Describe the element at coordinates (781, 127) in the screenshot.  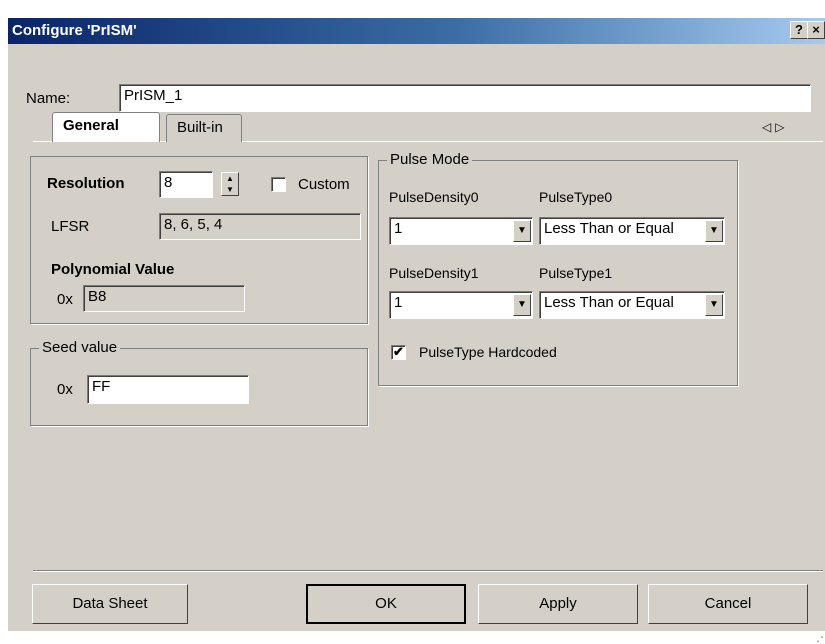
I see `tab-next-icon: ▷` at that location.